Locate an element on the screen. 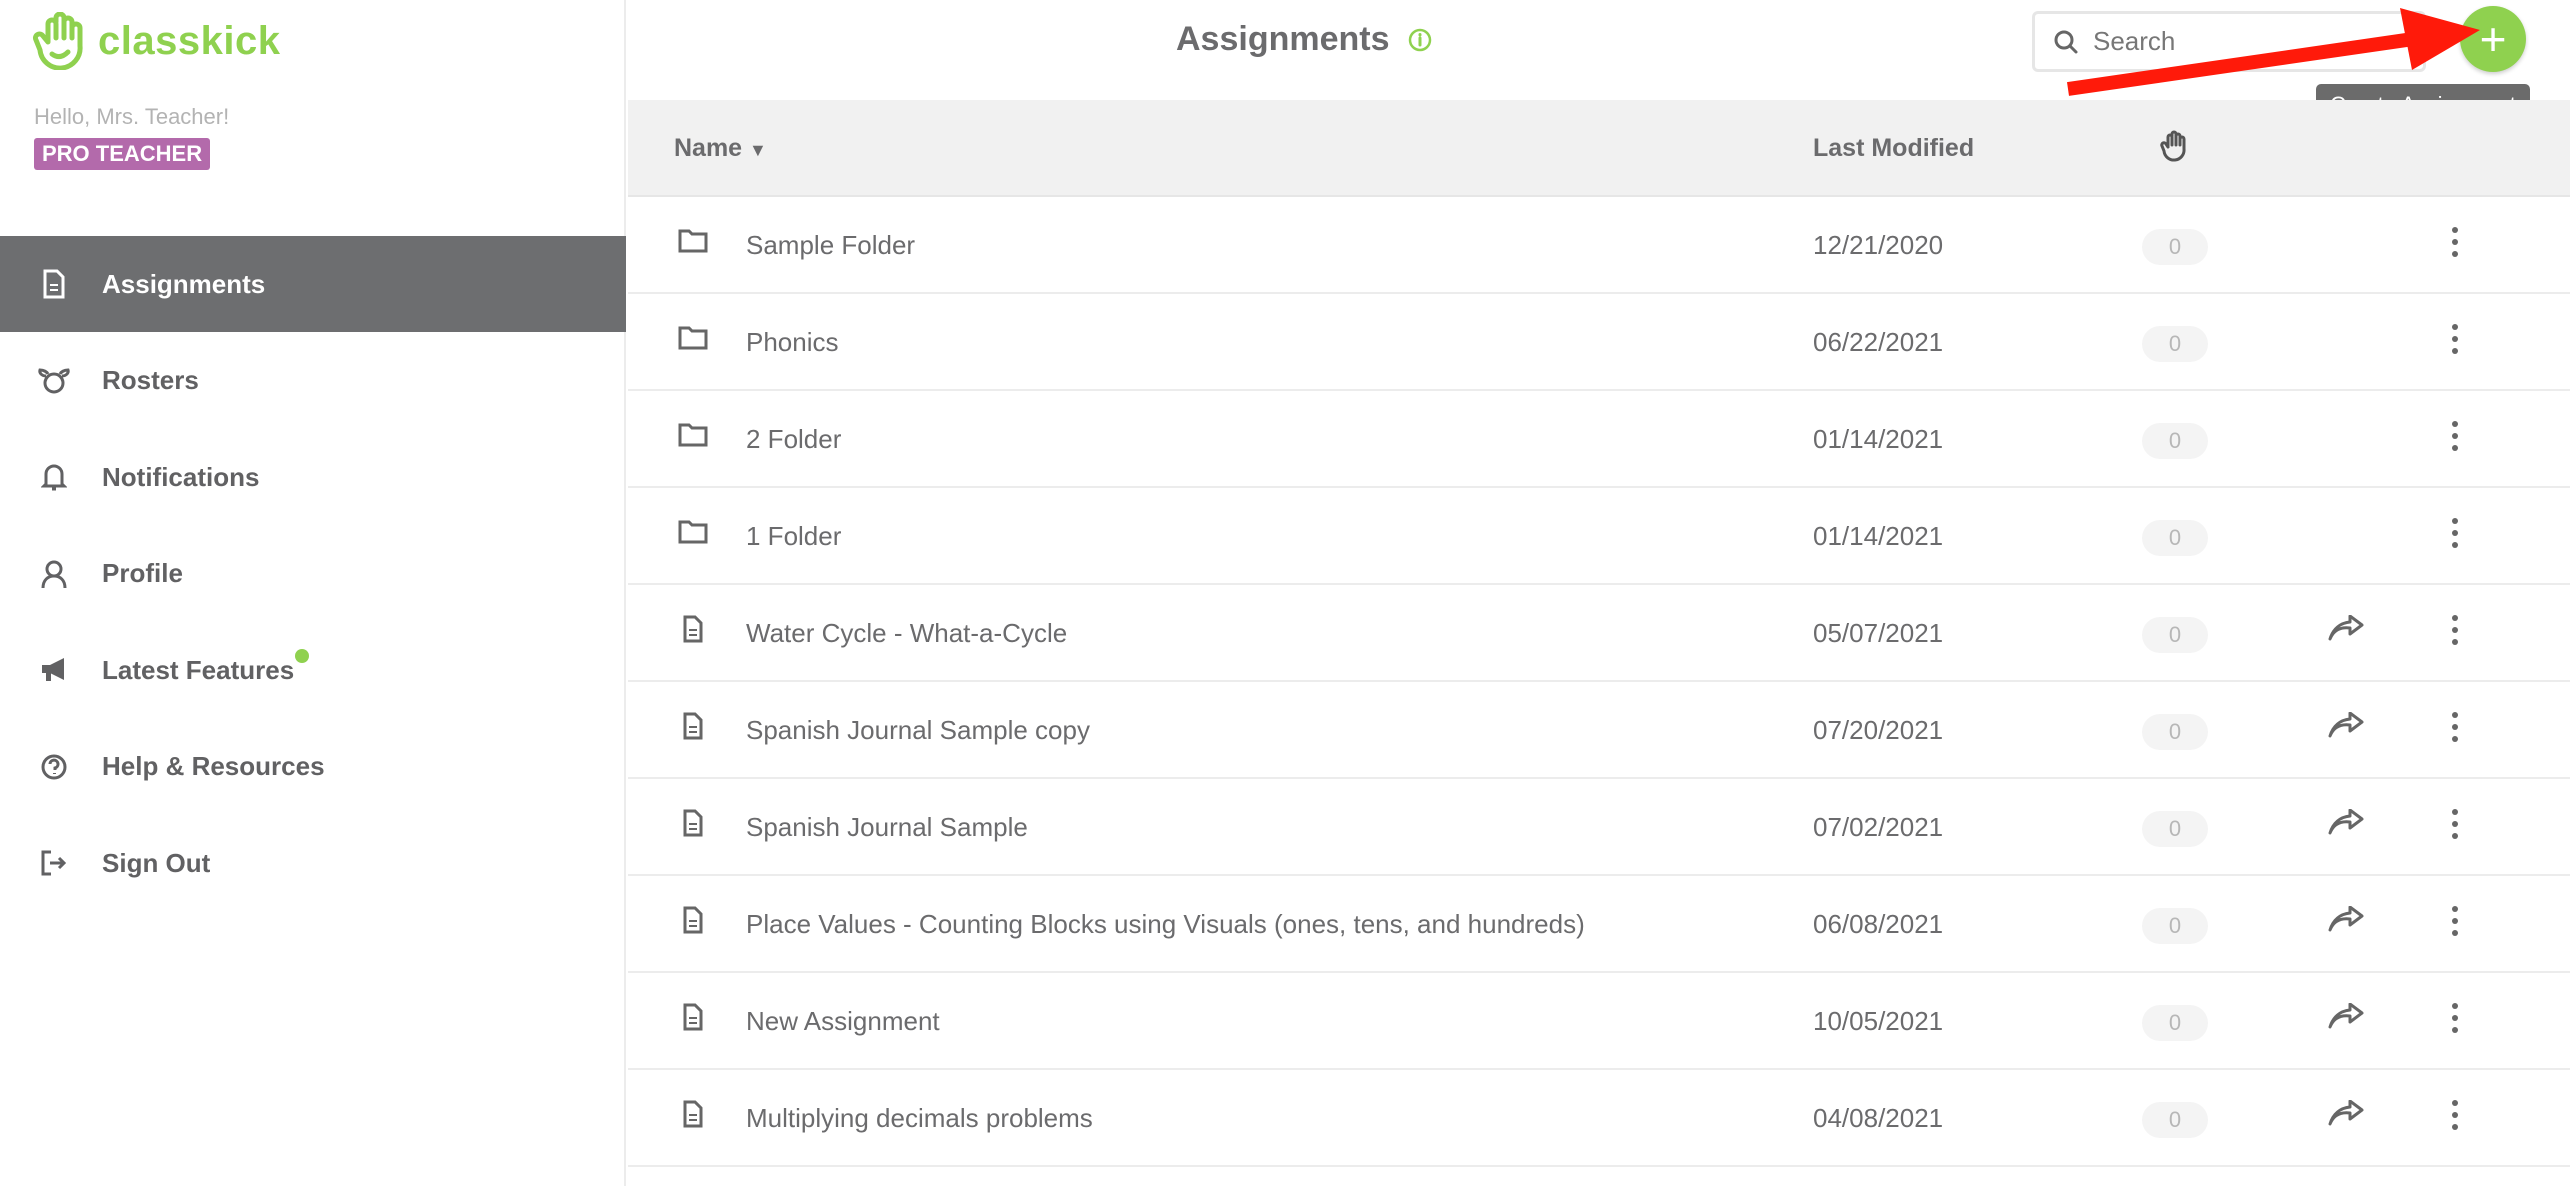 The image size is (2570, 1186). brand-name: classkick is located at coordinates (189, 40).